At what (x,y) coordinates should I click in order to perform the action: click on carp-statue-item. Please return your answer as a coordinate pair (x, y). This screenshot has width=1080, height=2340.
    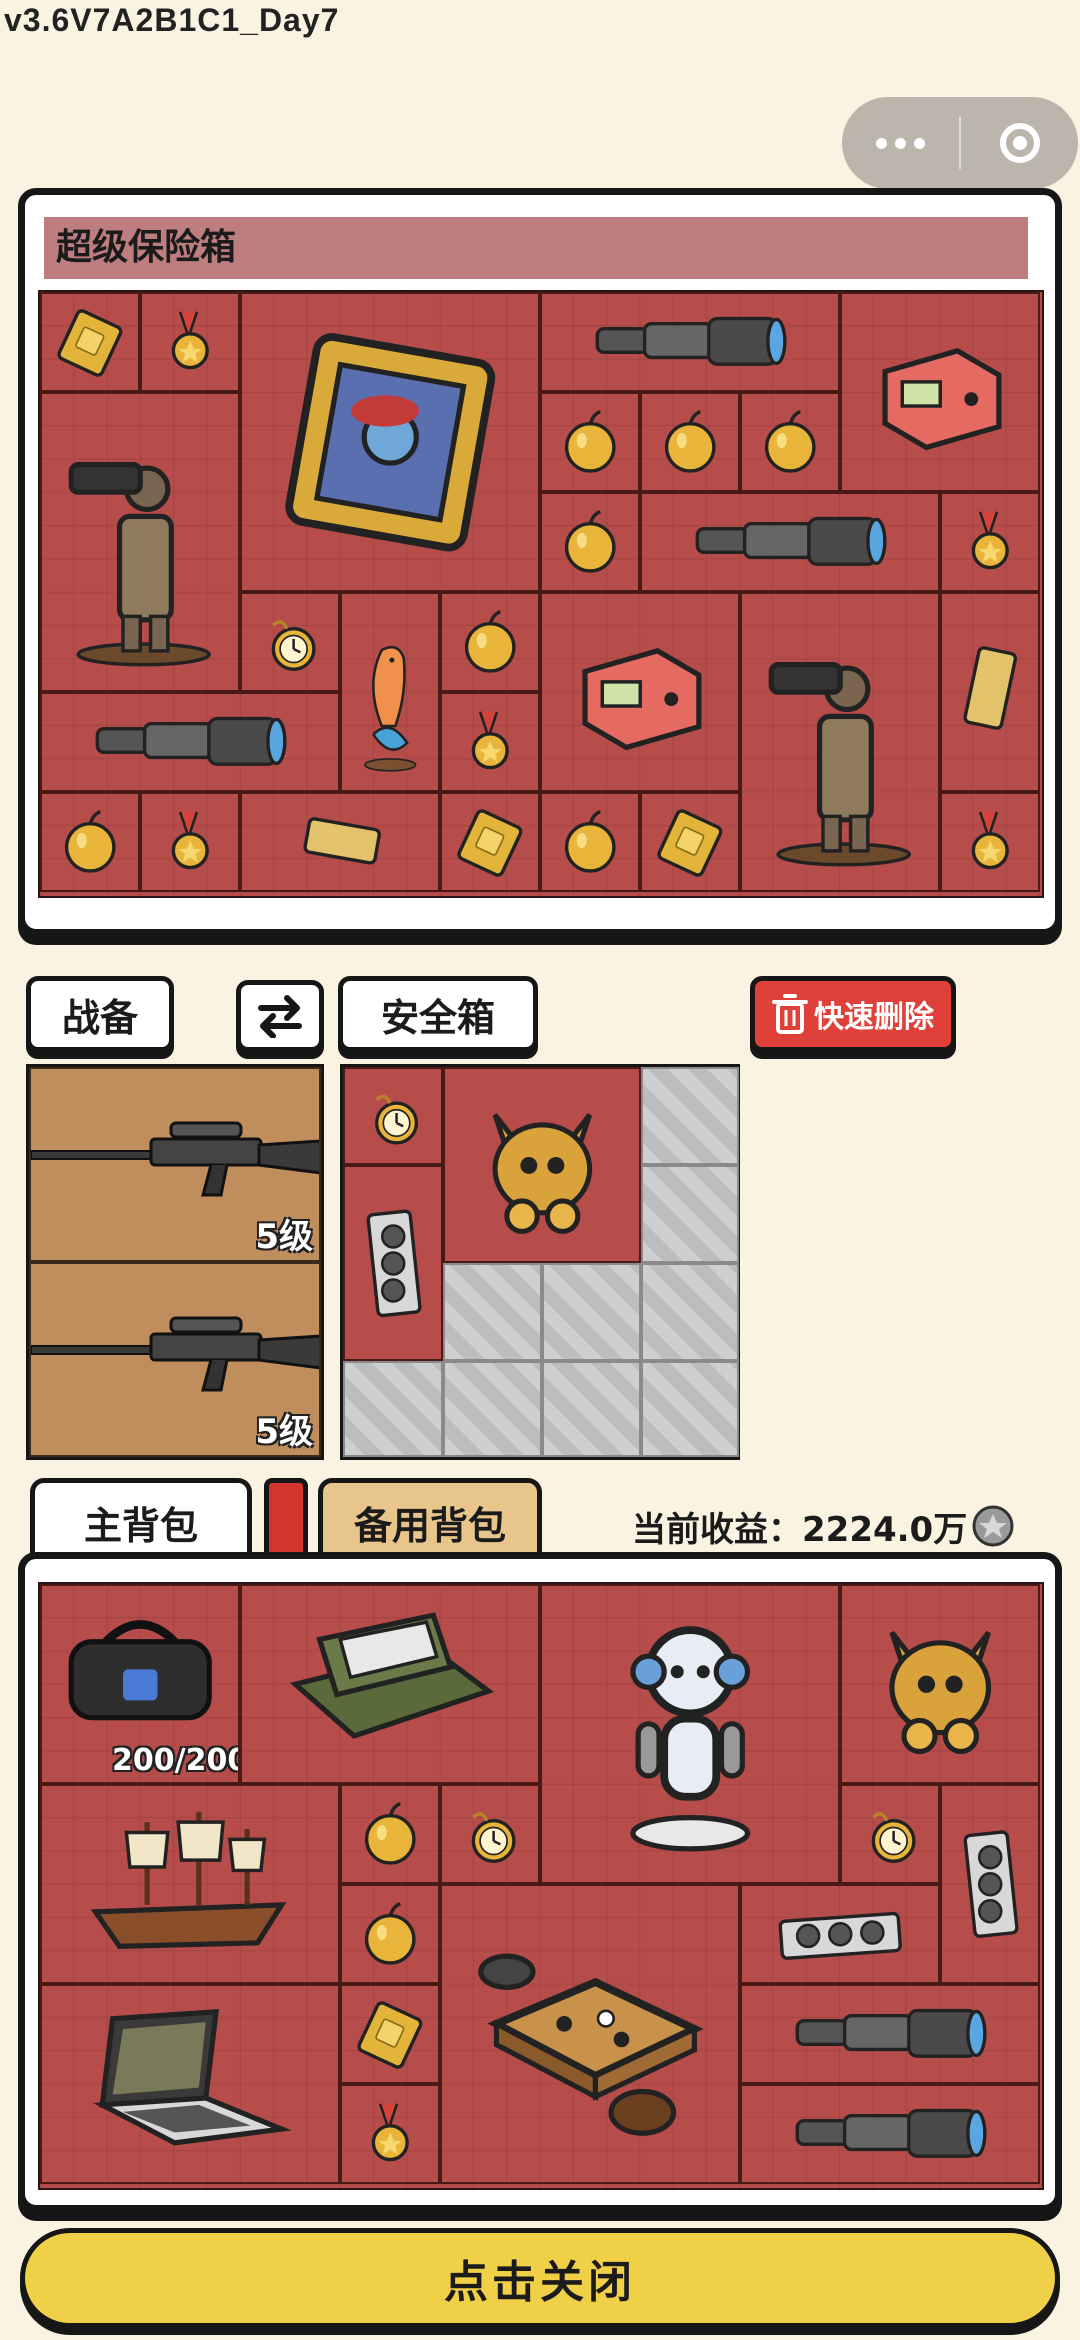
    Looking at the image, I should click on (390, 692).